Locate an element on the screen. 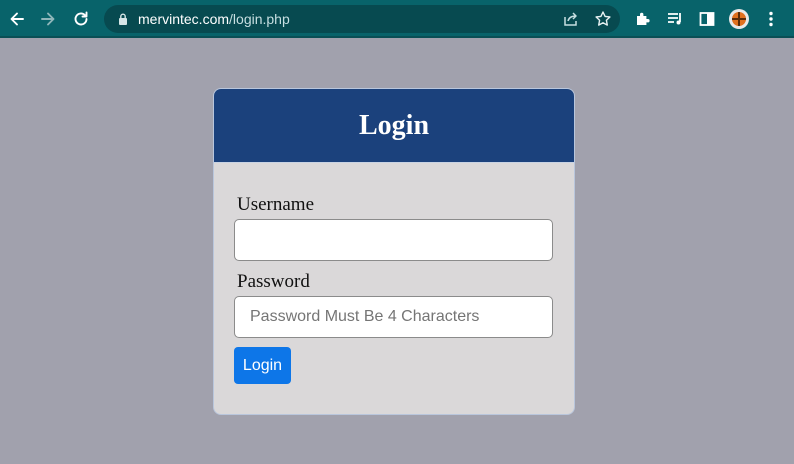  back-icon is located at coordinates (17, 19).